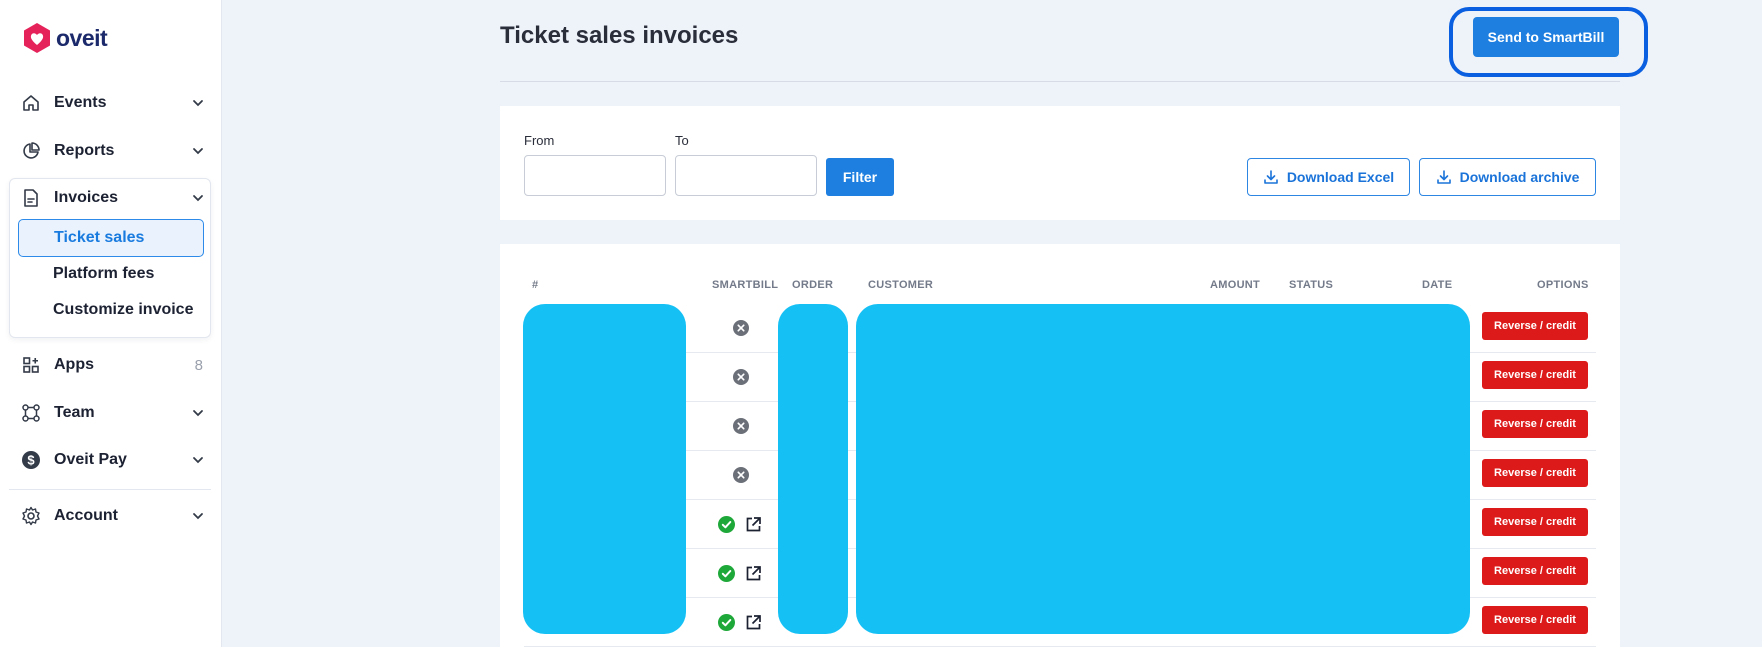 This screenshot has height=647, width=1762. What do you see at coordinates (198, 365) in the screenshot?
I see `apps-count: 8` at bounding box center [198, 365].